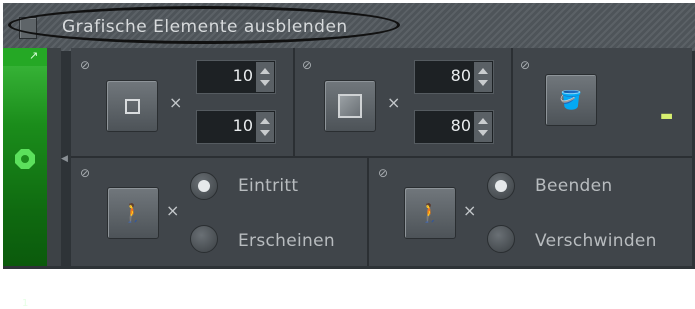  Describe the element at coordinates (381, 157) in the screenshot. I see `row-divider` at that location.